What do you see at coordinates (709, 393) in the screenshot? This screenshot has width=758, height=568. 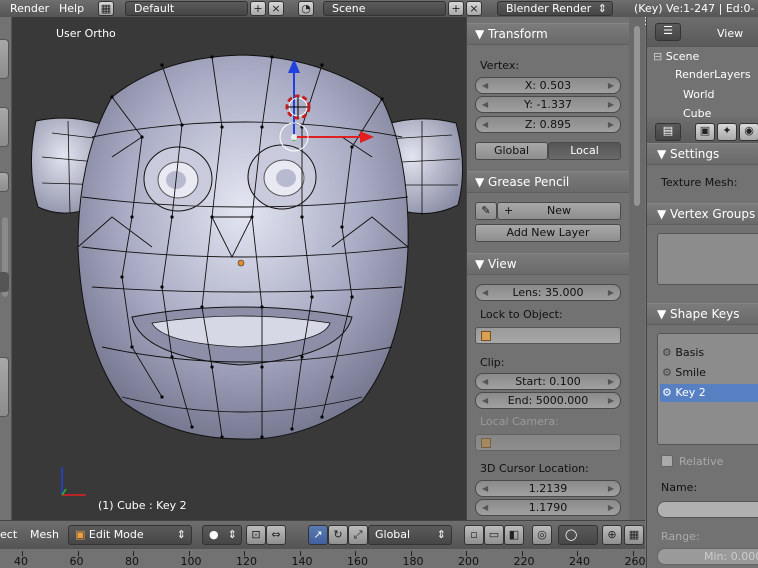 I see `shape-key-key2: ⚙ Key 2` at bounding box center [709, 393].